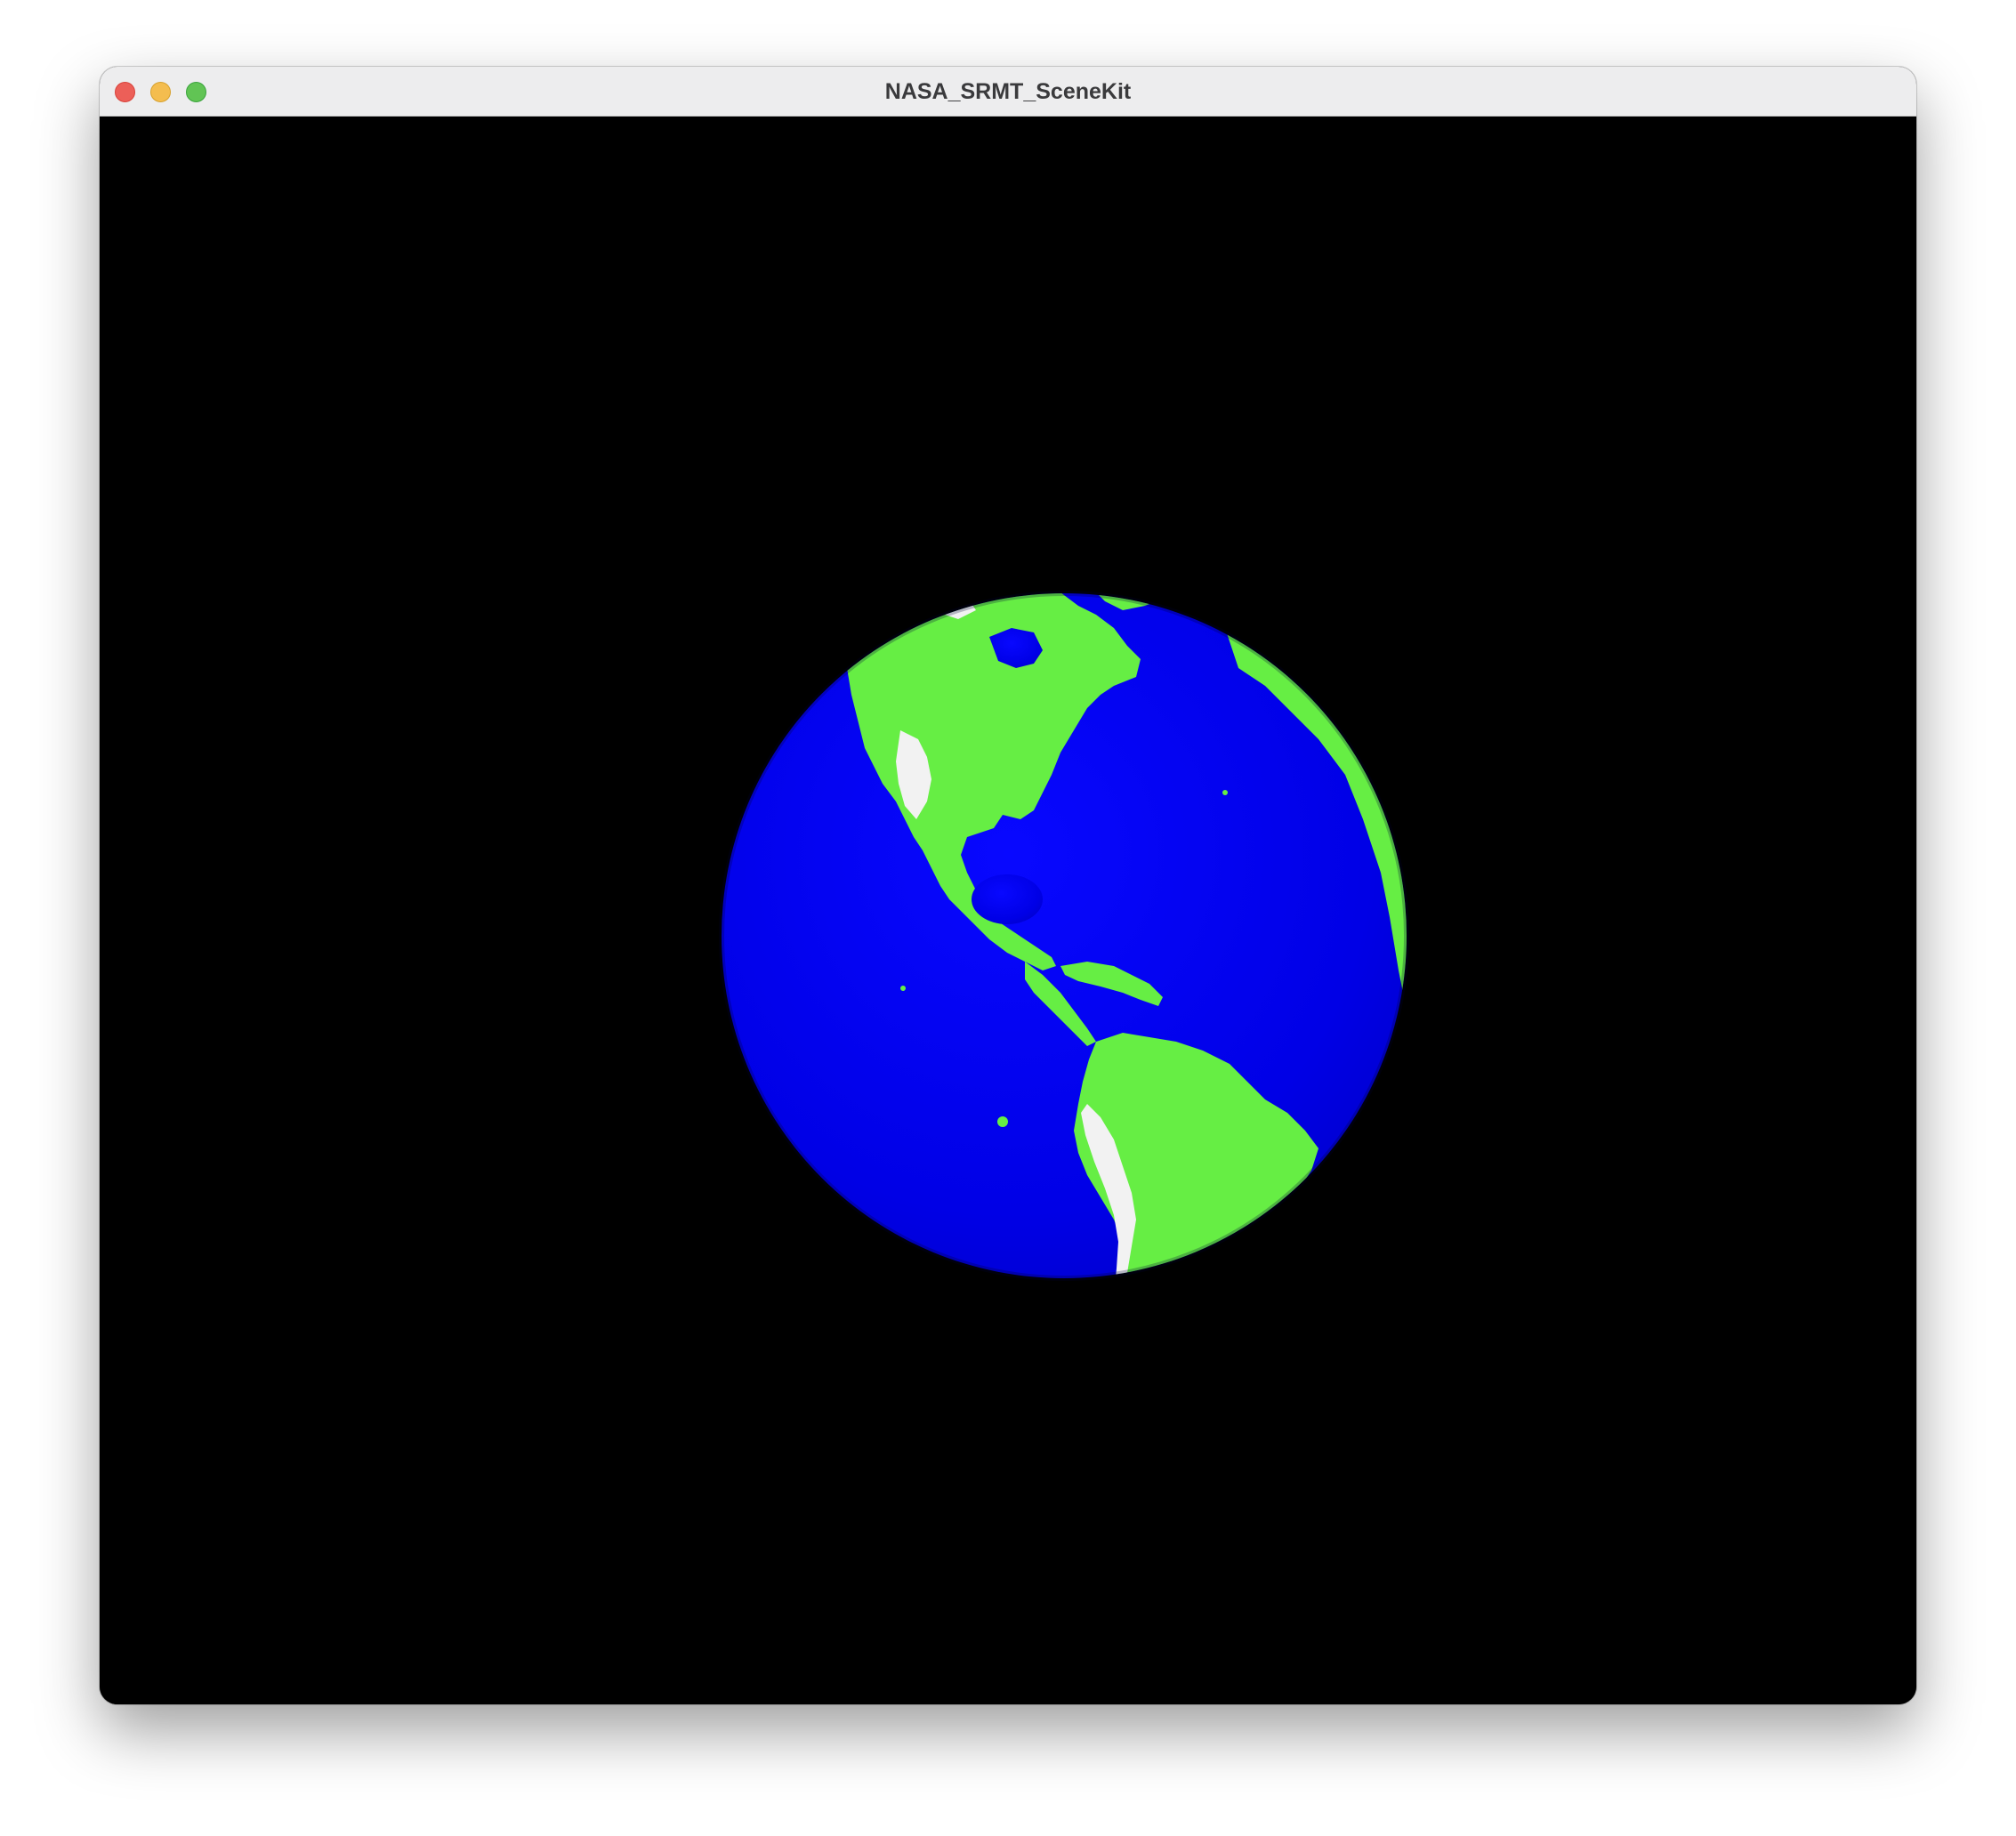 The width and height of the screenshot is (2016, 1836). I want to click on title-bar: NASA_SRMT_SceneKit, so click(1008, 92).